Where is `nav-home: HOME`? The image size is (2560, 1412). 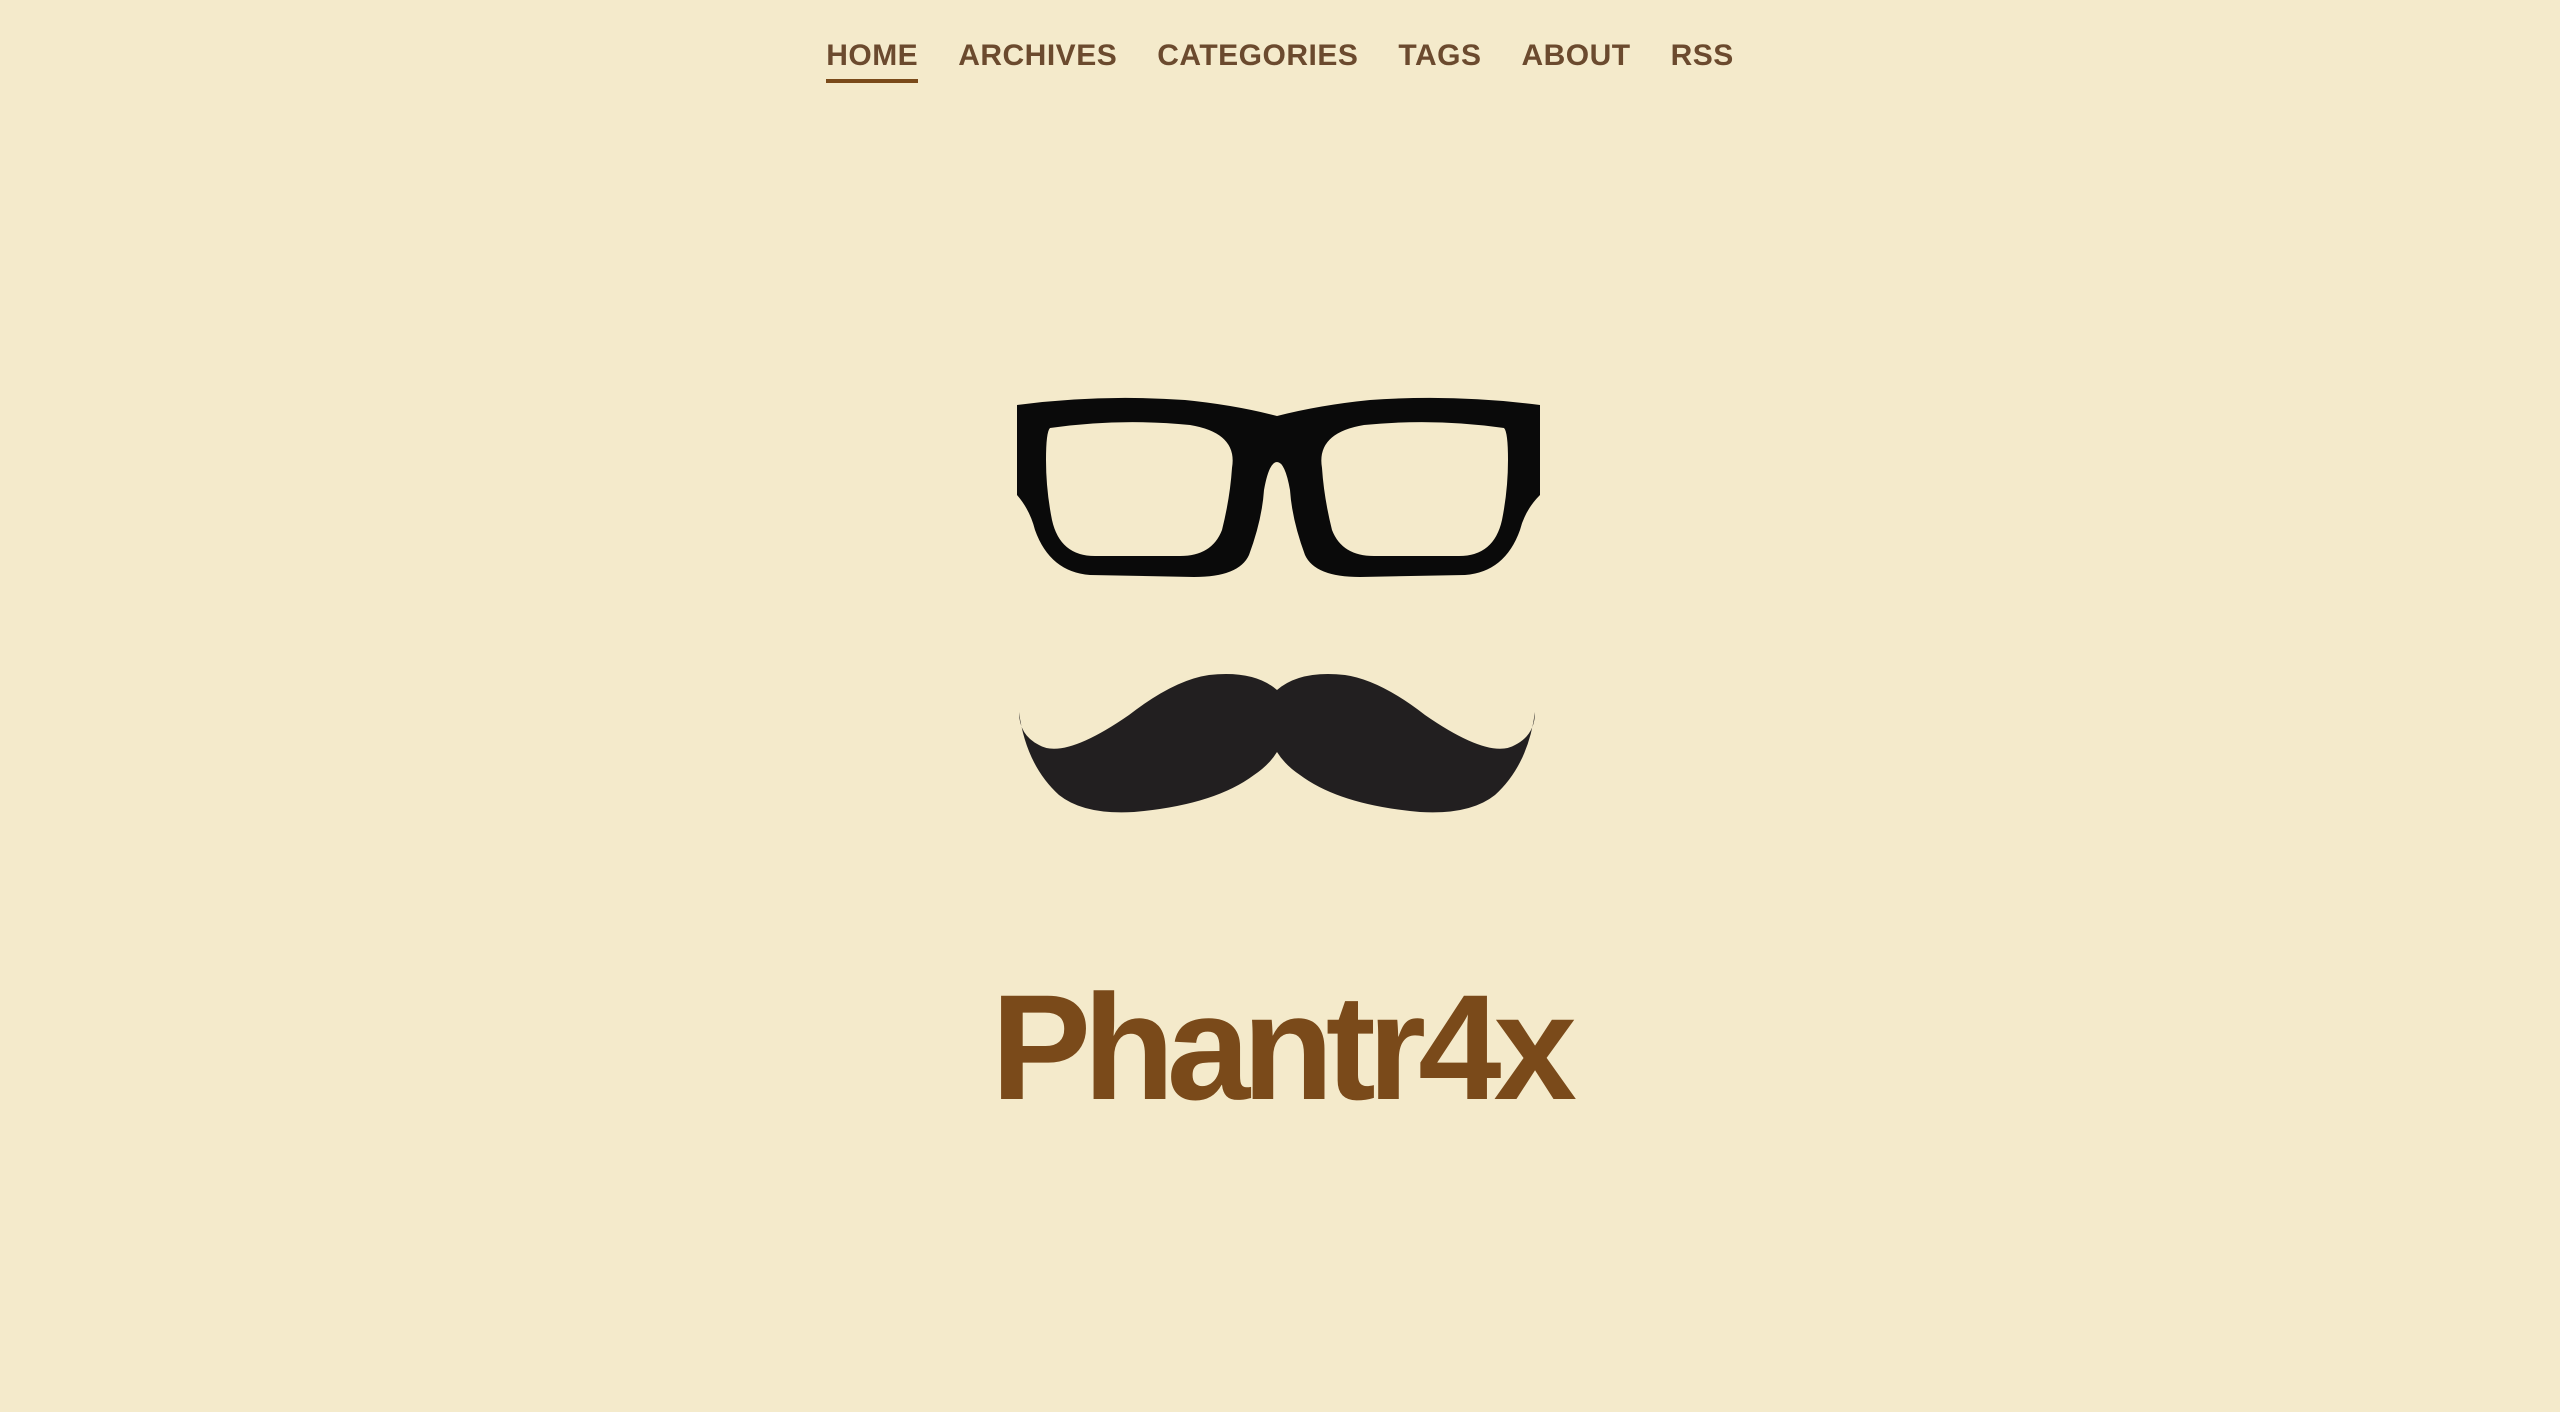 nav-home: HOME is located at coordinates (872, 59).